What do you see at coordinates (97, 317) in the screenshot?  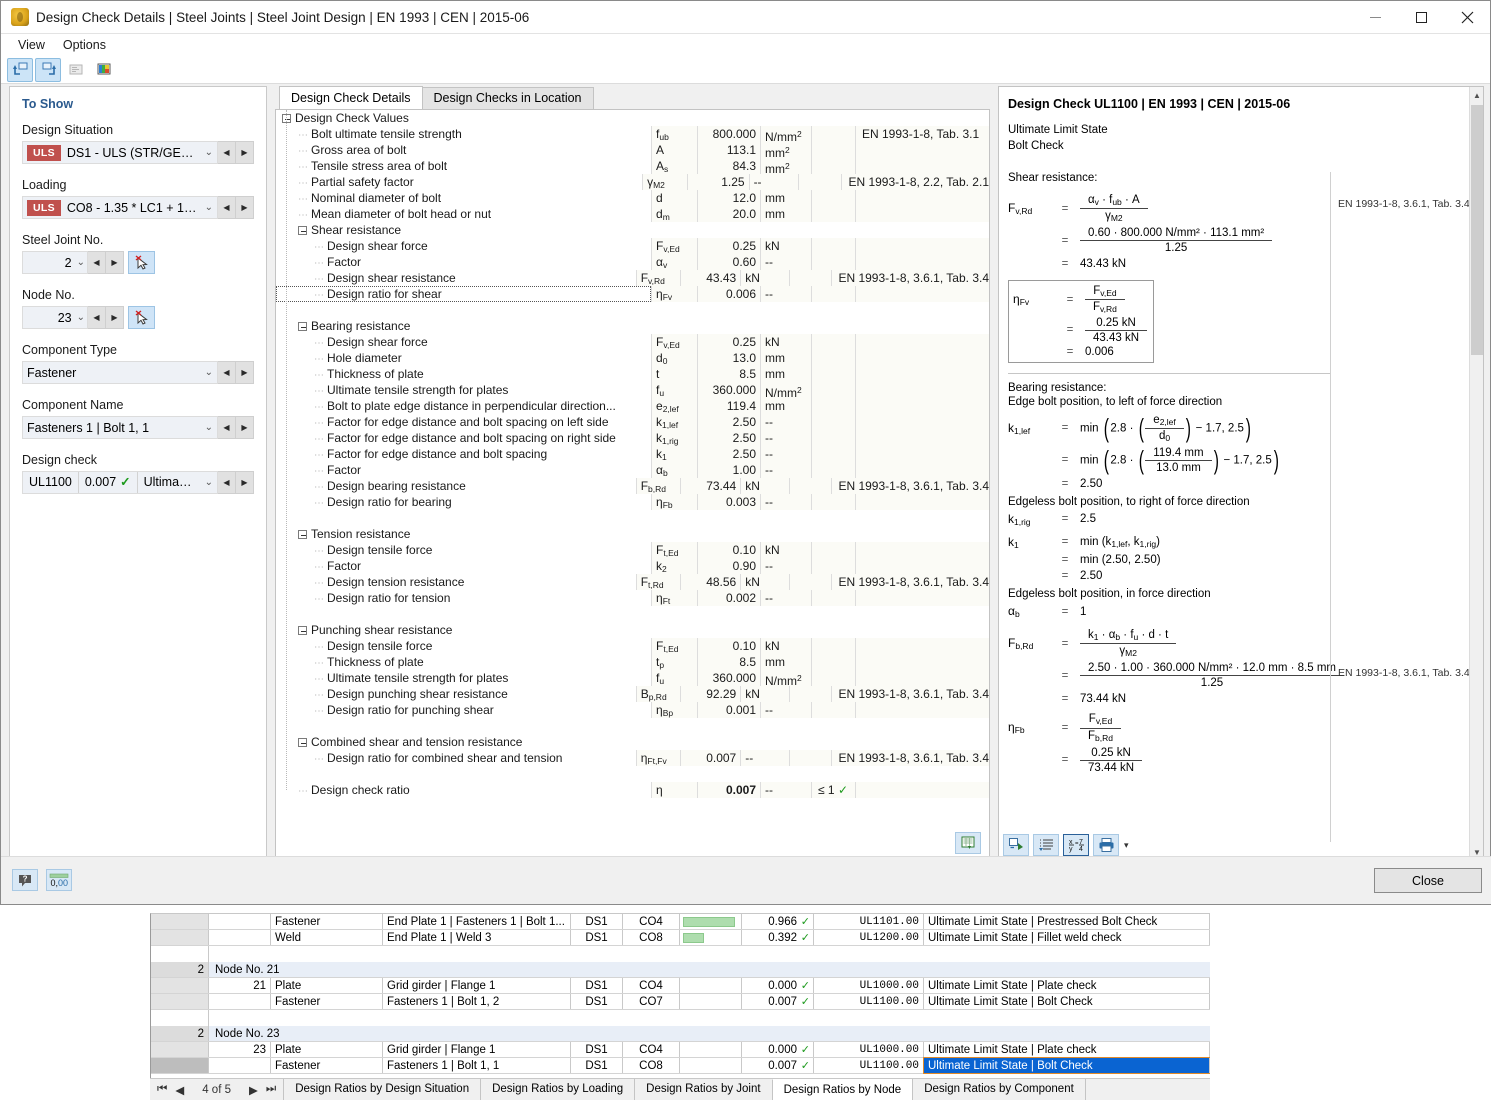 I see `node-prev-button: ◀` at bounding box center [97, 317].